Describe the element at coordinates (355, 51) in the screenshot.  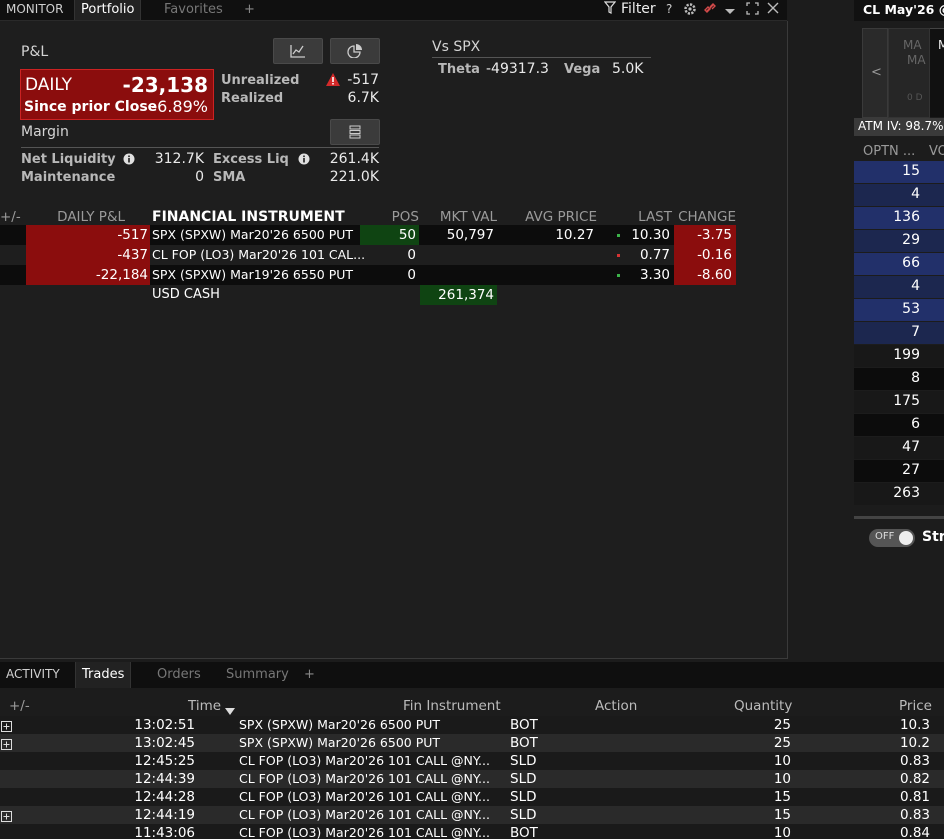
I see `pie-button` at that location.